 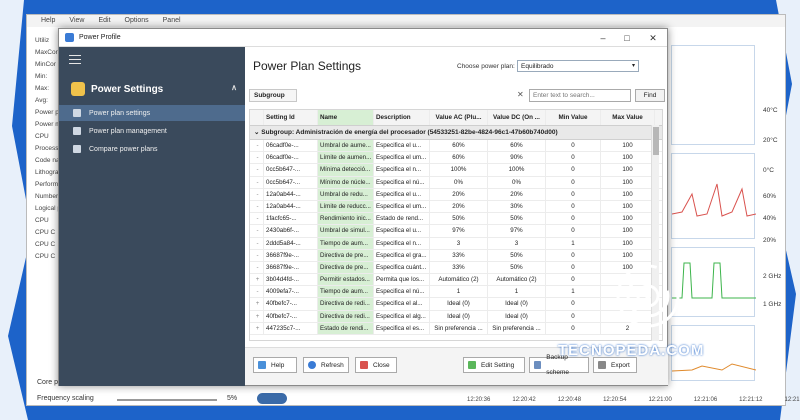 What do you see at coordinates (656, 141) in the screenshot?
I see `scrollbar-thumb` at bounding box center [656, 141].